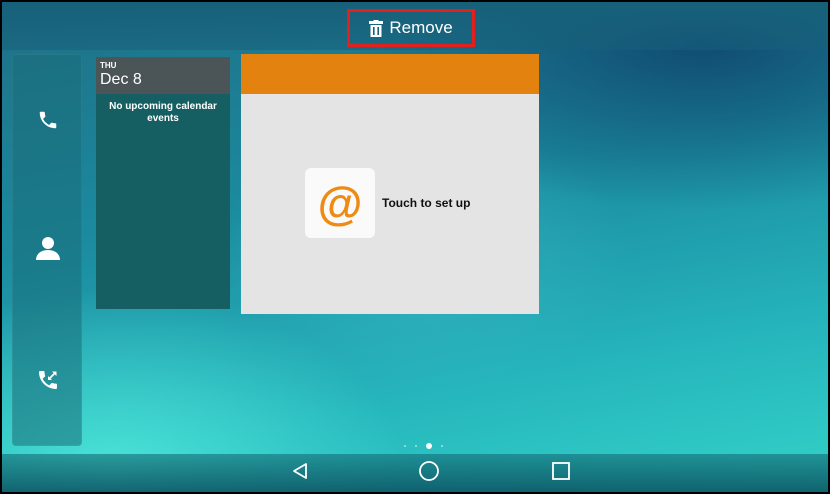  What do you see at coordinates (426, 203) in the screenshot?
I see `email-setup-label: Touch to set up` at bounding box center [426, 203].